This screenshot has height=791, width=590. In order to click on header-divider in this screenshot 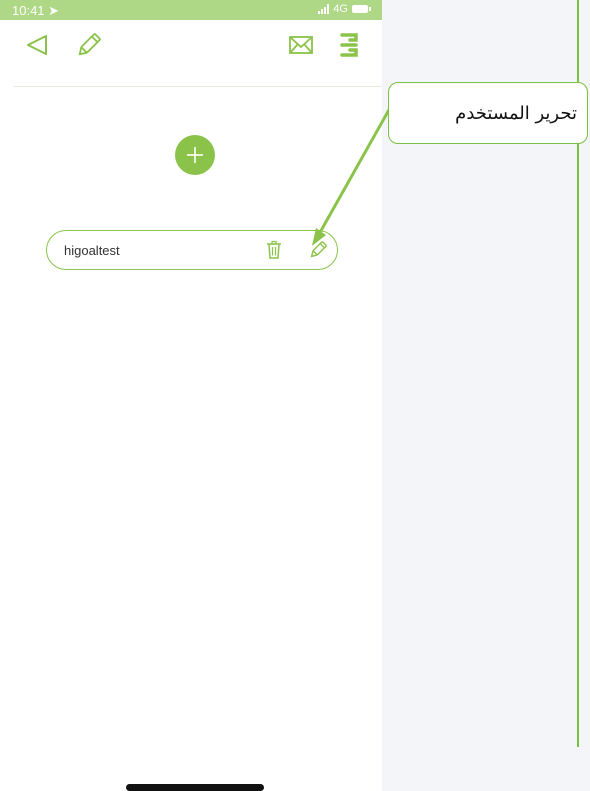, I will do `click(198, 86)`.